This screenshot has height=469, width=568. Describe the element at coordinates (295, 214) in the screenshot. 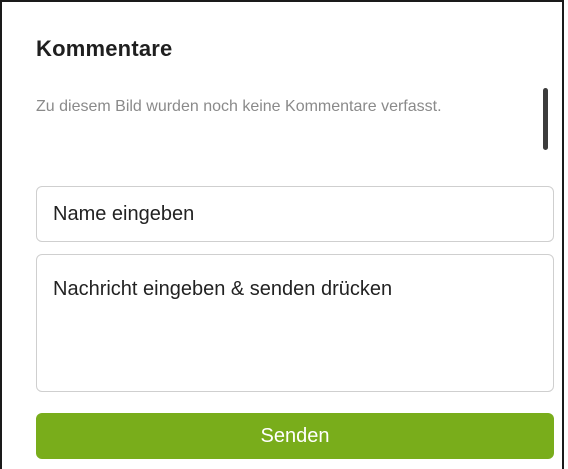

I see `name-input: Name eingeben` at that location.